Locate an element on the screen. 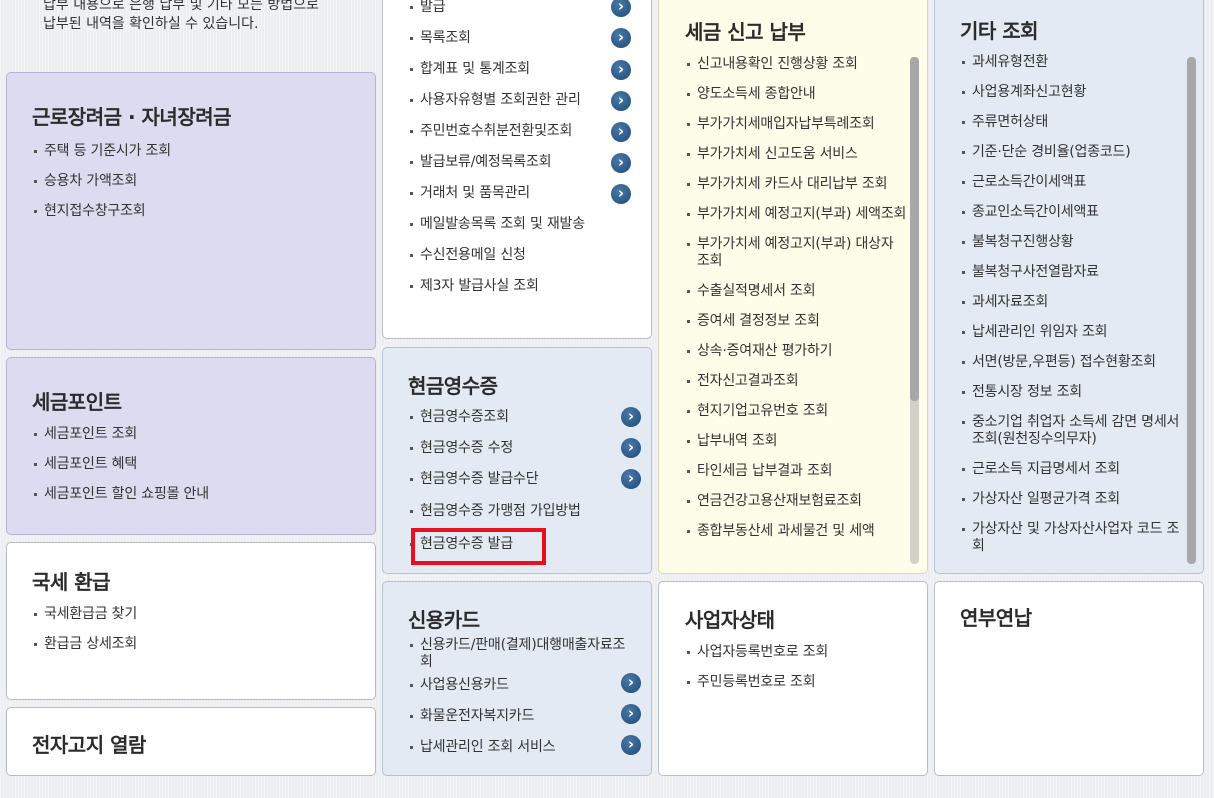 This screenshot has height=798, width=1214. link-item: 종합부동산세 과세물건 및 세액 is located at coordinates (796, 531).